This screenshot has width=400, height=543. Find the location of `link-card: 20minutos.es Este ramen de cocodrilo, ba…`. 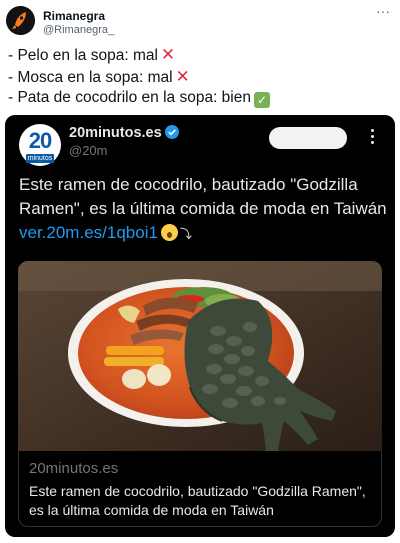

link-card: 20minutos.es Este ramen de cocodrilo, ba… is located at coordinates (200, 489).